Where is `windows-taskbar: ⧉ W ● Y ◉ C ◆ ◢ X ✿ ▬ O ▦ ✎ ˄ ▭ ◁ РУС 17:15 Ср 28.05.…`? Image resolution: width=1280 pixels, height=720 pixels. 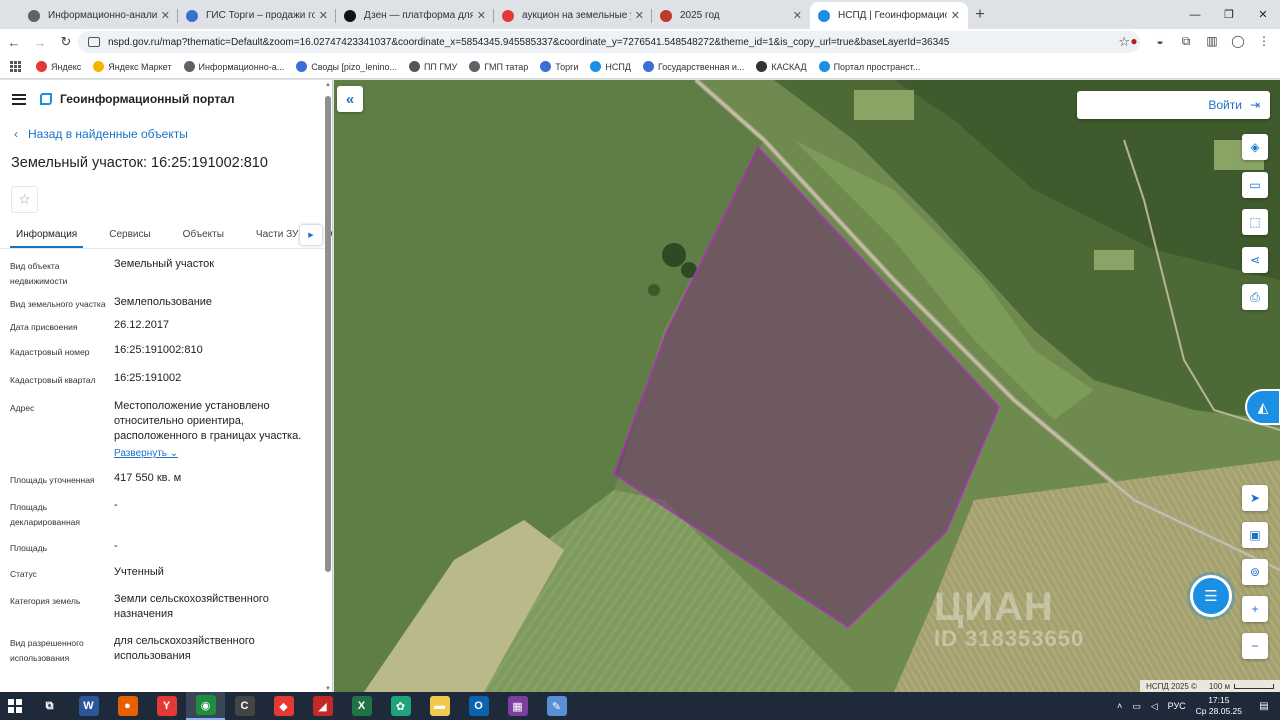
windows-taskbar: ⧉ W ● Y ◉ C ◆ ◢ X ✿ ▬ O ▦ ✎ ˄ ▭ ◁ РУС 17:15 Ср 28.05.… is located at coordinates (640, 706).